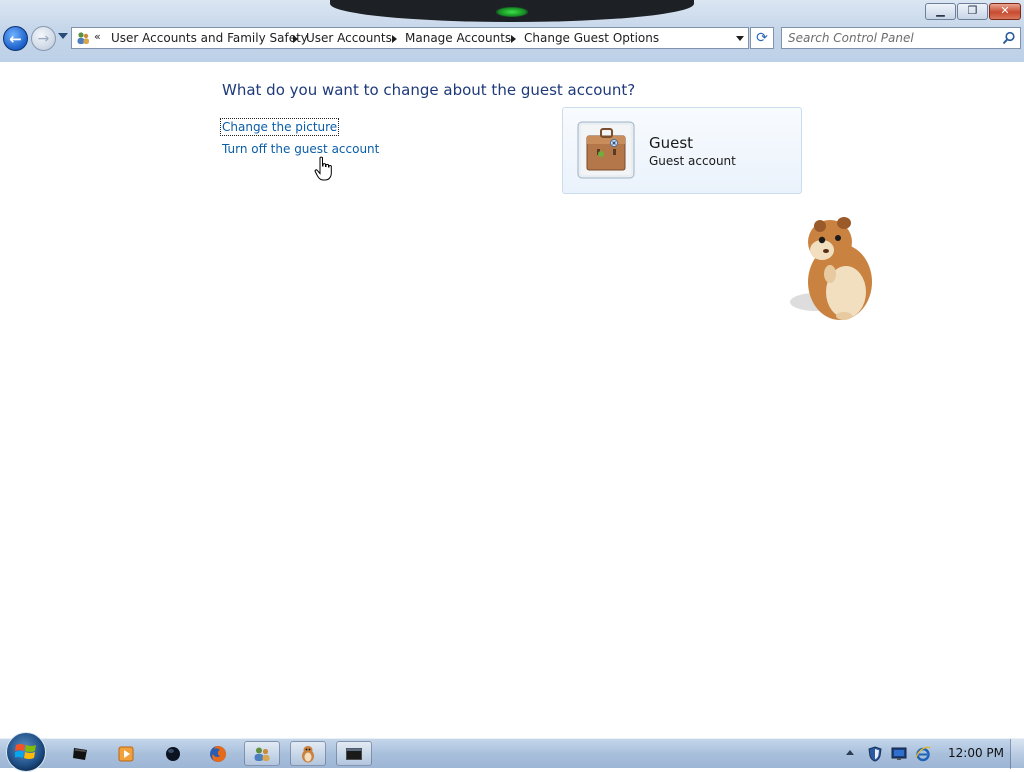 The image size is (1024, 772). I want to click on back-arrow-icon: ←, so click(15, 39).